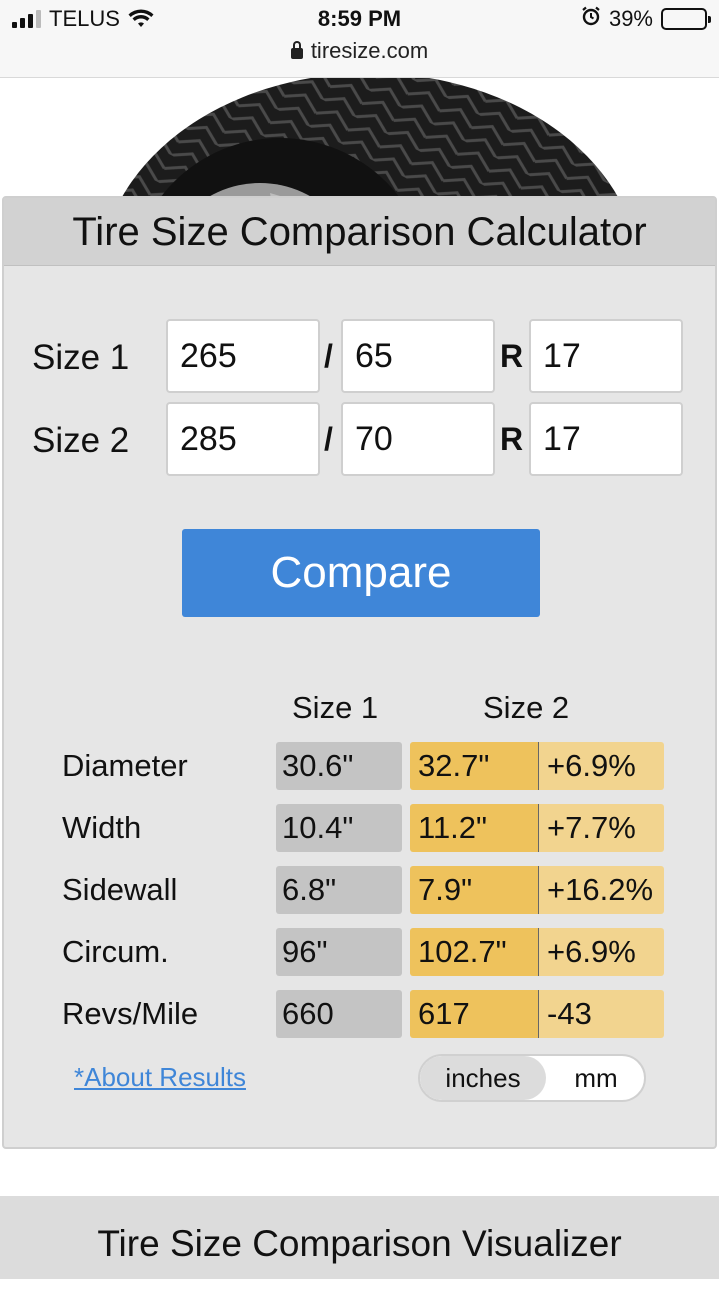 The width and height of the screenshot is (719, 1292). I want to click on visualizer-header: Tire Size Comparison Visualizer, so click(359, 1237).